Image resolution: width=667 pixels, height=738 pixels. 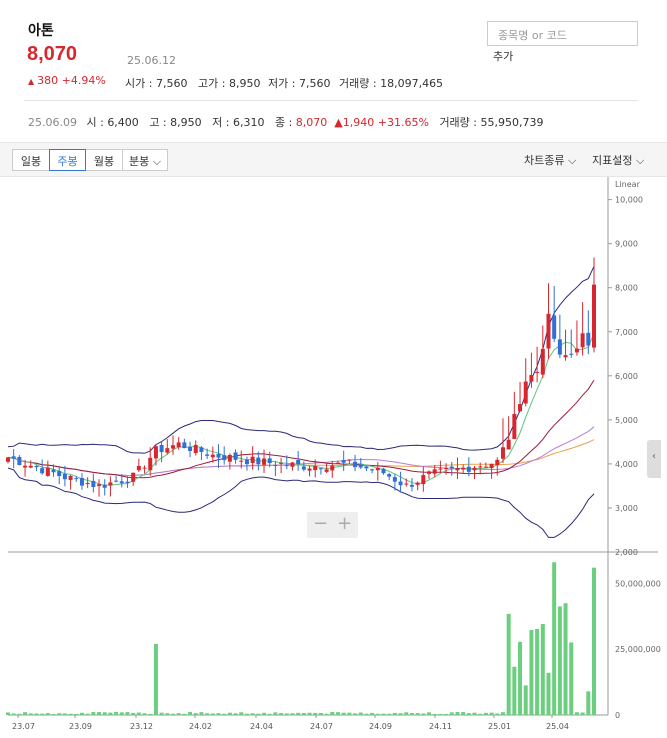 What do you see at coordinates (299, 83) in the screenshot?
I see `stat-low: 저가 : 7,560` at bounding box center [299, 83].